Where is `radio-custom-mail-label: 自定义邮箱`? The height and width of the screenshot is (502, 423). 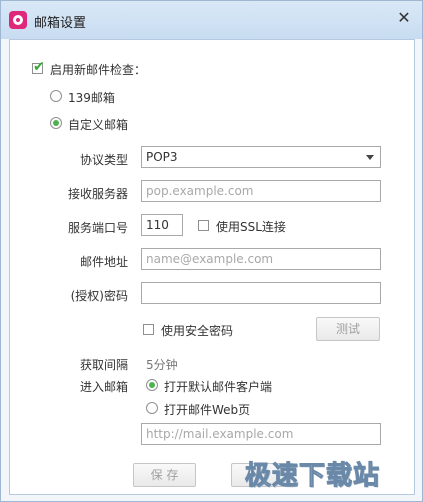 radio-custom-mail-label: 自定义邮箱 is located at coordinates (98, 125).